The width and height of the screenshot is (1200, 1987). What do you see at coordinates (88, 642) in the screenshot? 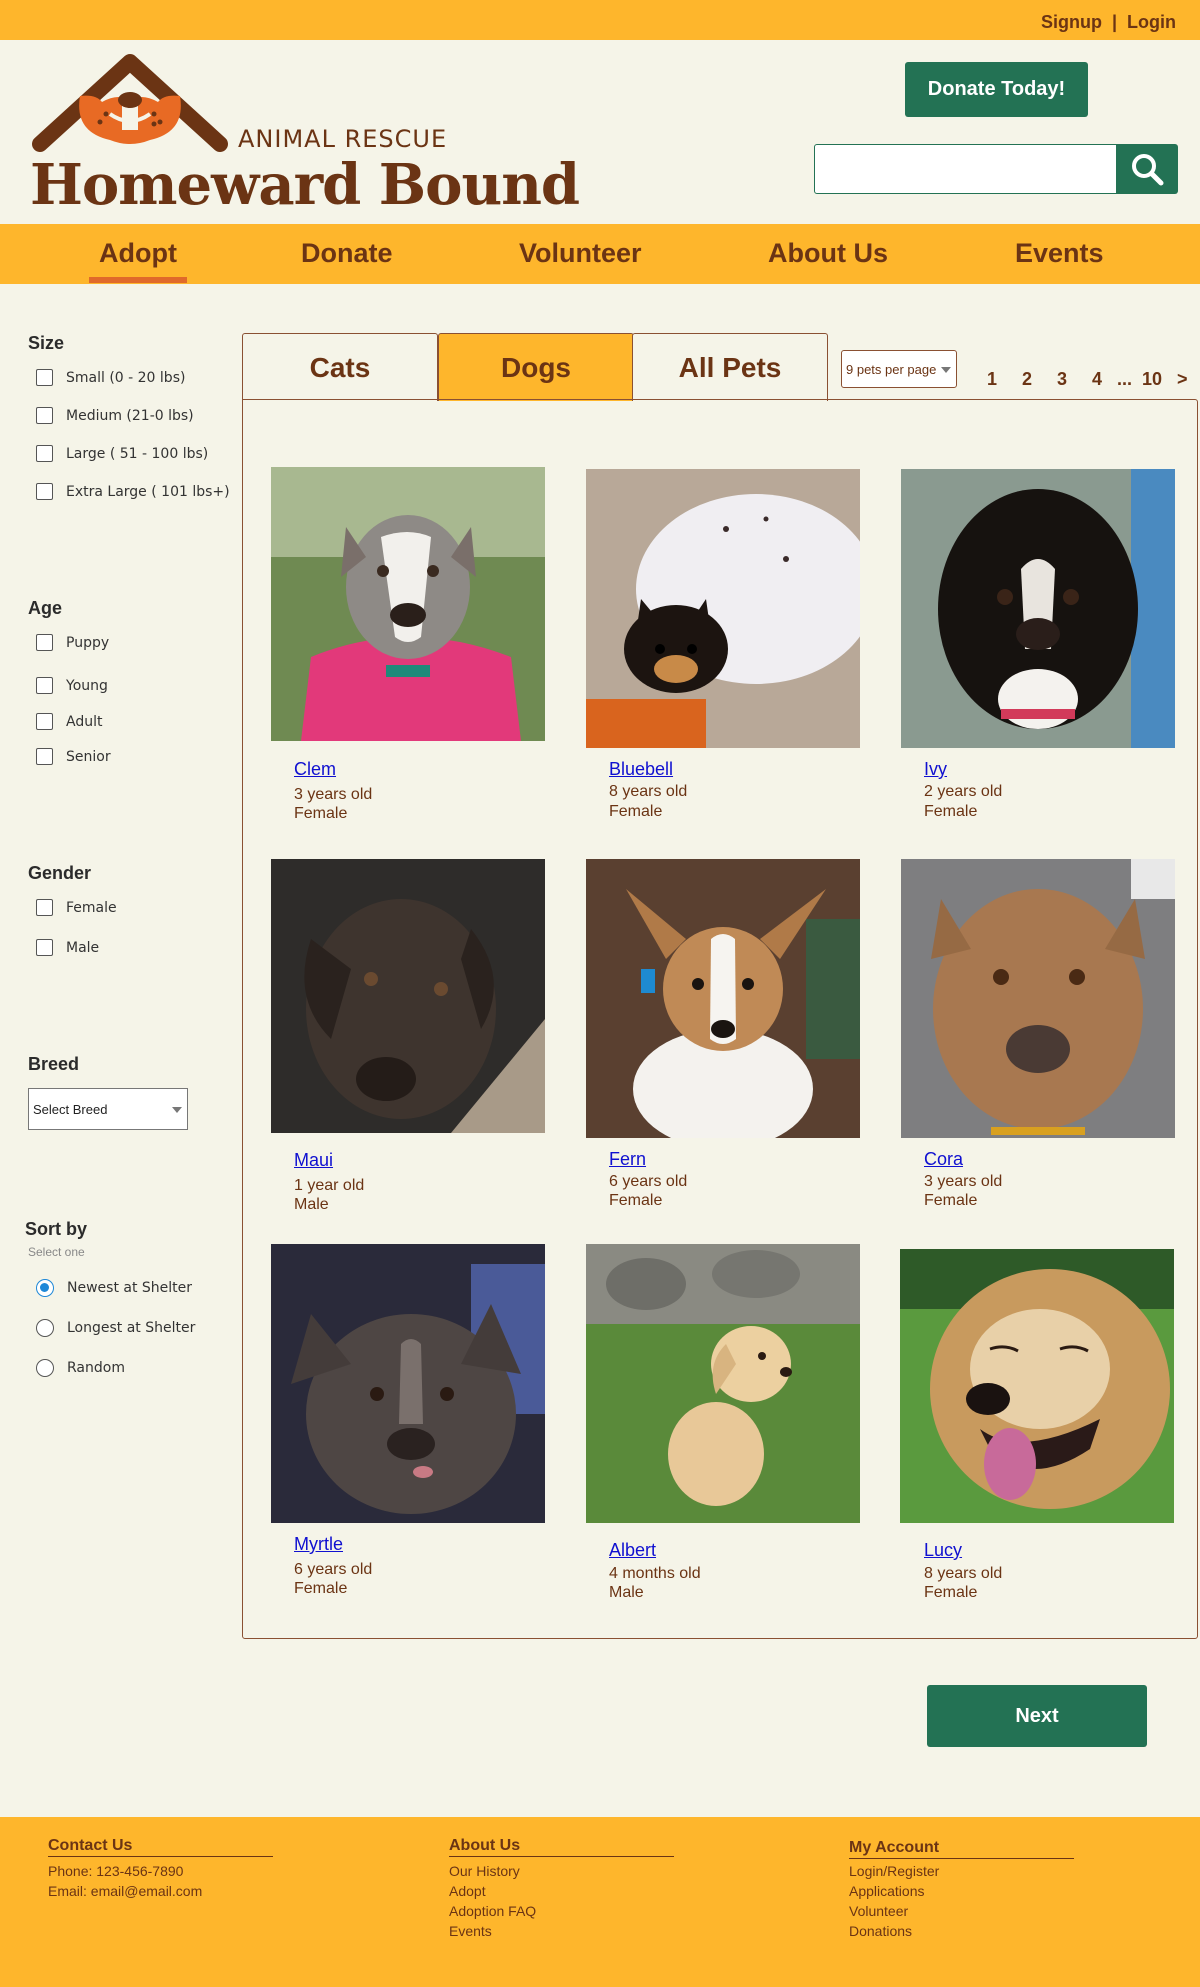
I see `age-option-label: Puppy` at bounding box center [88, 642].